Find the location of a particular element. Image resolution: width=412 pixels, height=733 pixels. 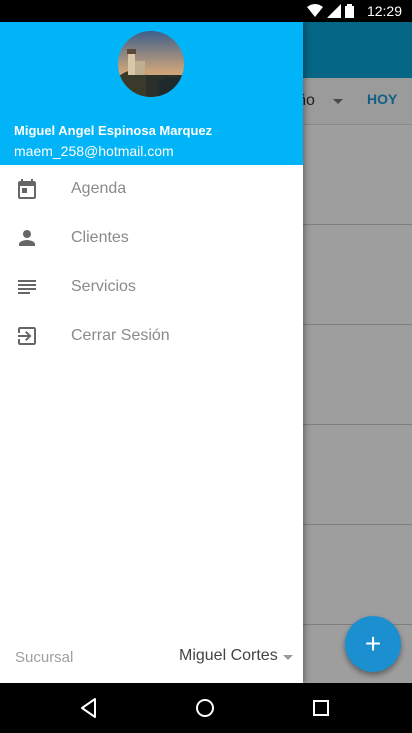

add-fab-button: + is located at coordinates (373, 644).